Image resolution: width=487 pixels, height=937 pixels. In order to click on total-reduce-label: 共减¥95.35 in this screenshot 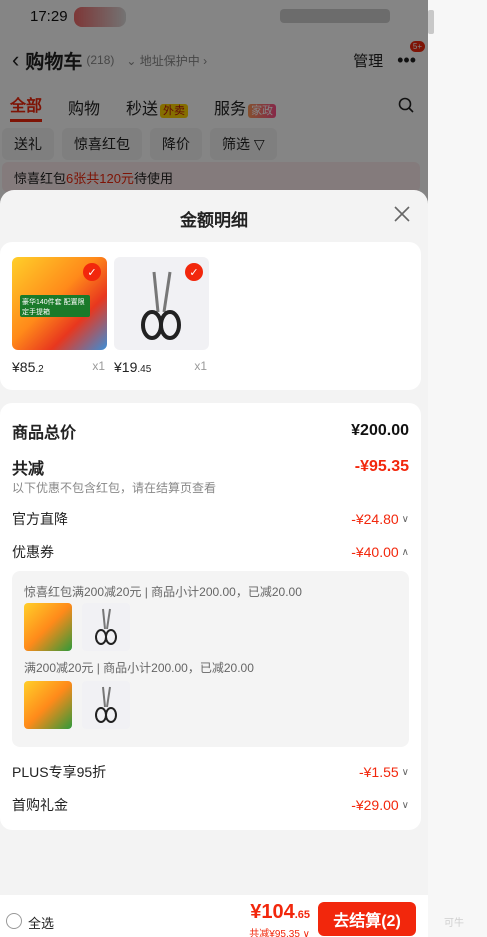, I will do `click(274, 933)`.